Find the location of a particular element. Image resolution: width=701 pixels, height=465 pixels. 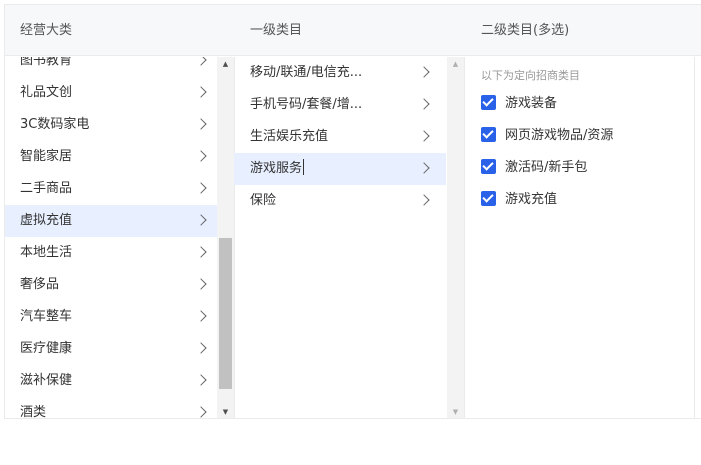

scrollbar-thumb is located at coordinates (225, 313).